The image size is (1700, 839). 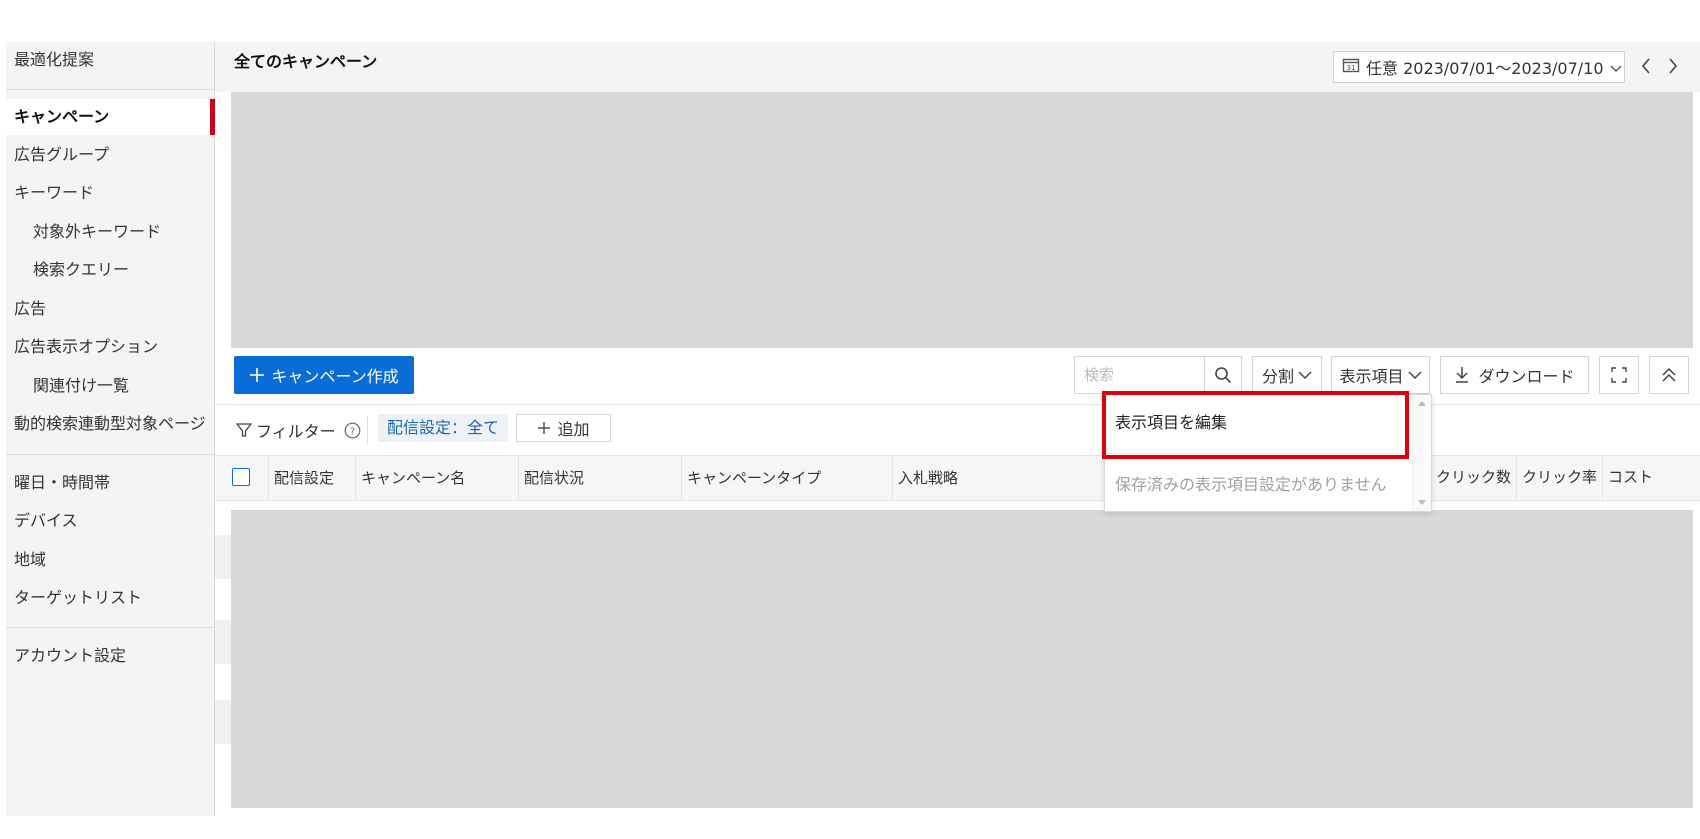 What do you see at coordinates (244, 430) in the screenshot?
I see `filter-icon` at bounding box center [244, 430].